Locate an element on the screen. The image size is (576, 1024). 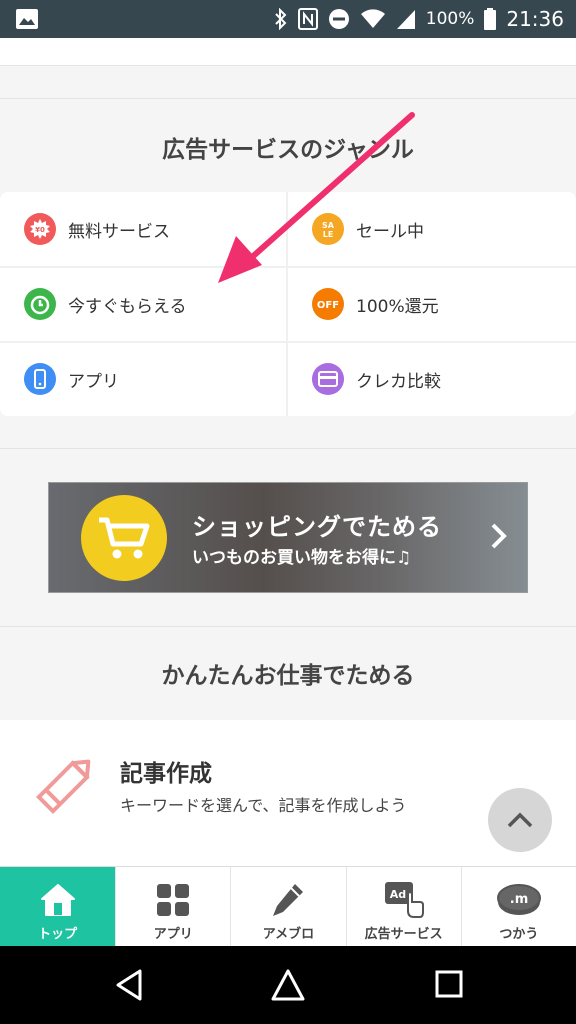
chevron-up-icon is located at coordinates (520, 820).